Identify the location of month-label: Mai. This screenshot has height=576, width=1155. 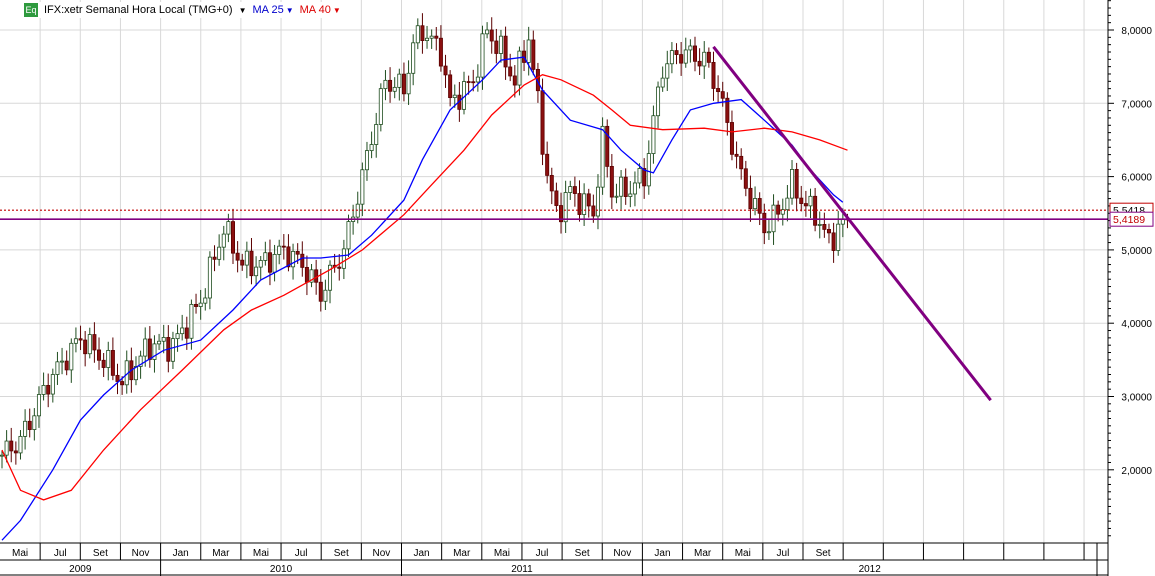
(261, 553).